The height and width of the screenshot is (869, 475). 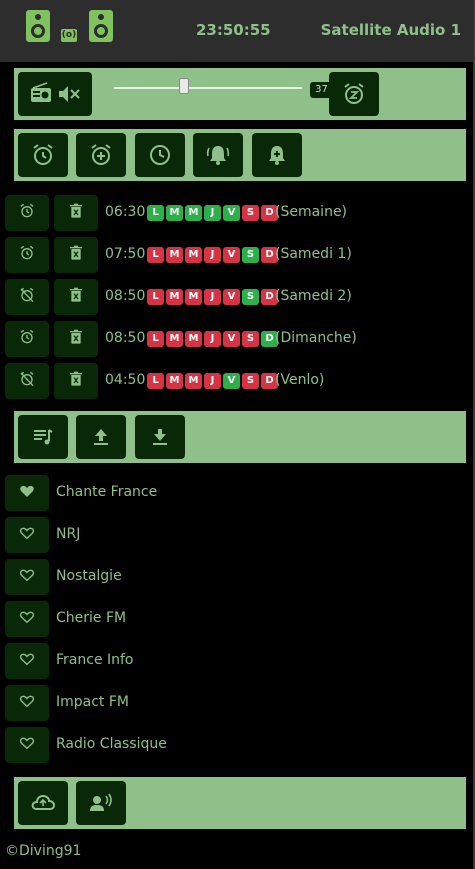 I want to click on radio-mute-button, so click(x=55, y=94).